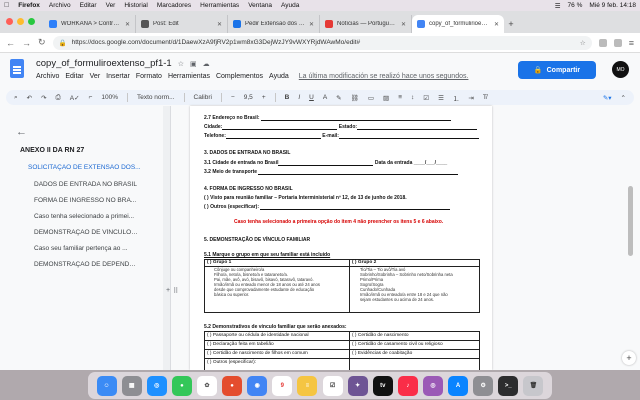  I want to click on align-icon: ≡, so click(400, 97).